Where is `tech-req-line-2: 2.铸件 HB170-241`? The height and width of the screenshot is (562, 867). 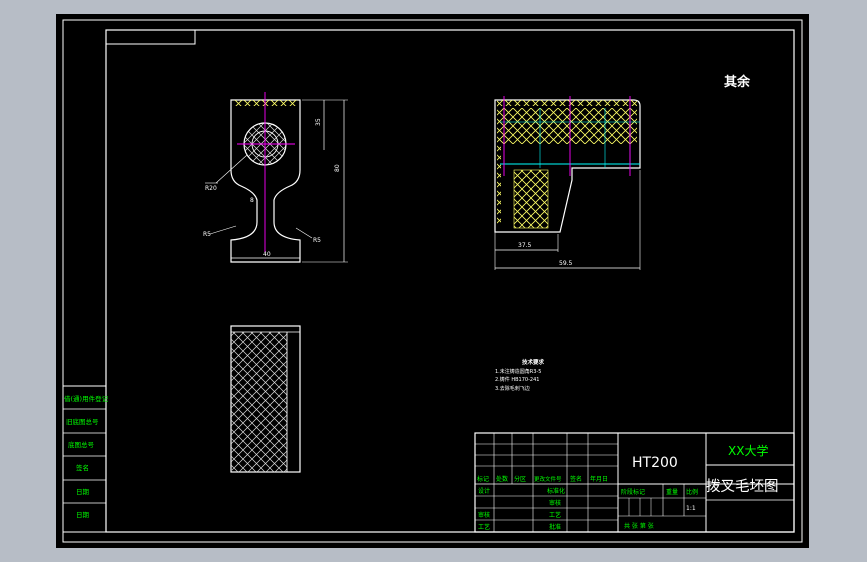
tech-req-line-2: 2.铸件 HB170-241 is located at coordinates (517, 379).